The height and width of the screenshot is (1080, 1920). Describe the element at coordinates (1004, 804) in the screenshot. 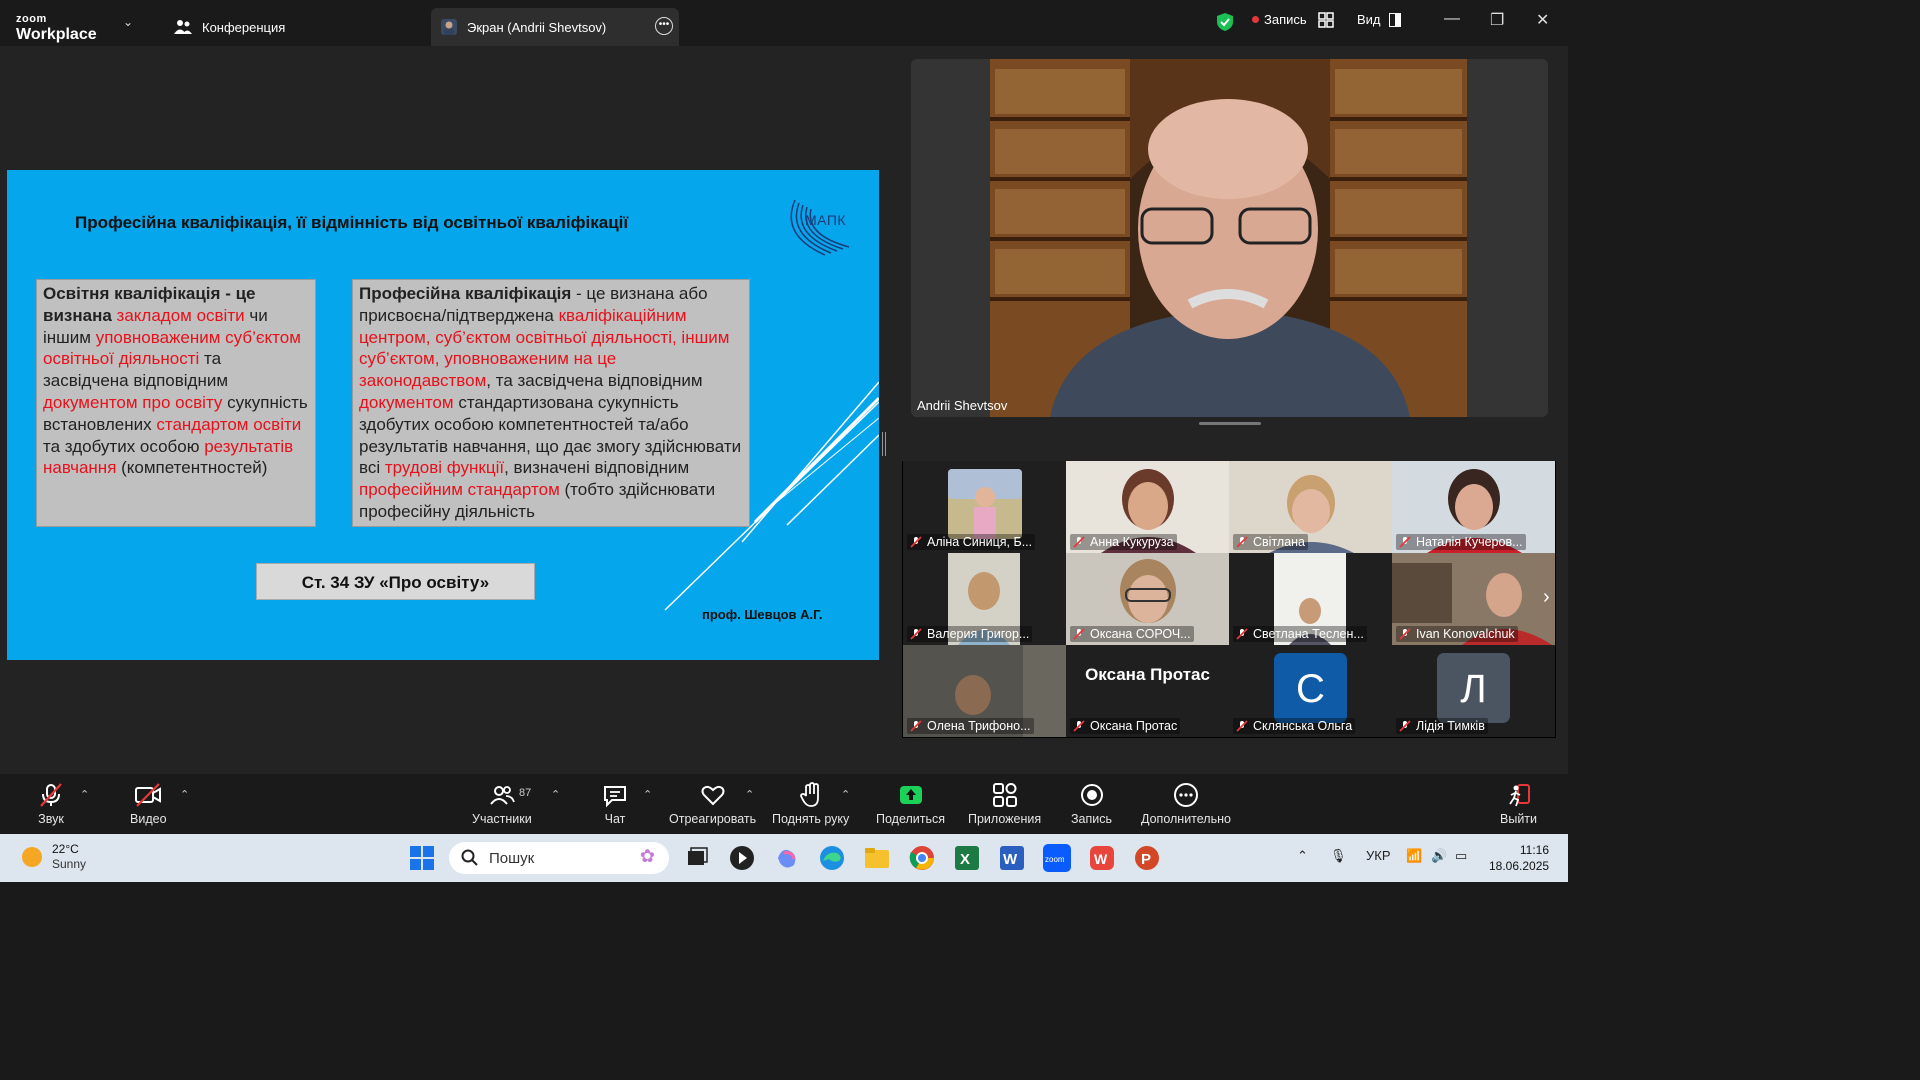

I see `apps-button: Приложения` at that location.